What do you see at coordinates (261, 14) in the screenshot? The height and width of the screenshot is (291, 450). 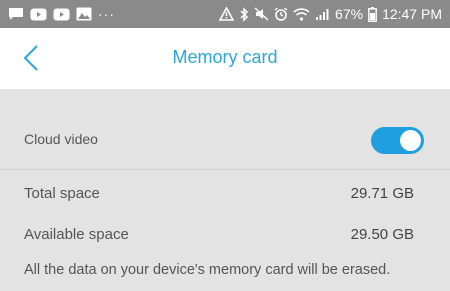 I see `mute-icon` at bounding box center [261, 14].